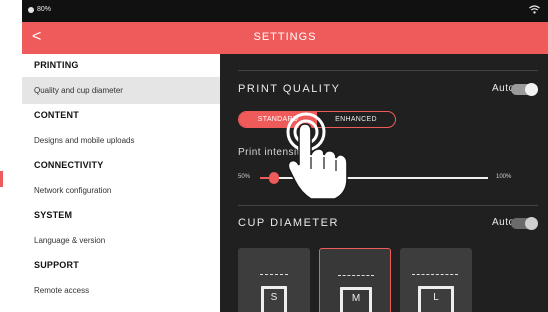 This screenshot has height=312, width=548. I want to click on sidebar-heading-support: SUPPORT, so click(56, 265).